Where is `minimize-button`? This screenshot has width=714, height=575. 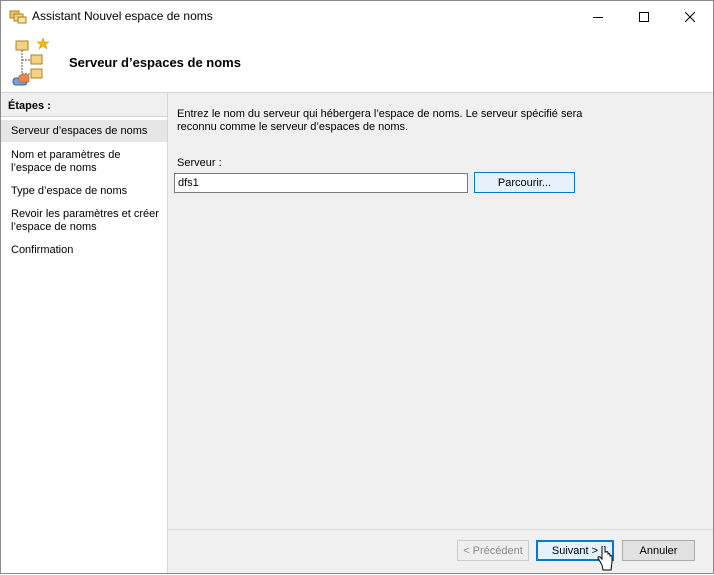 minimize-button is located at coordinates (598, 16).